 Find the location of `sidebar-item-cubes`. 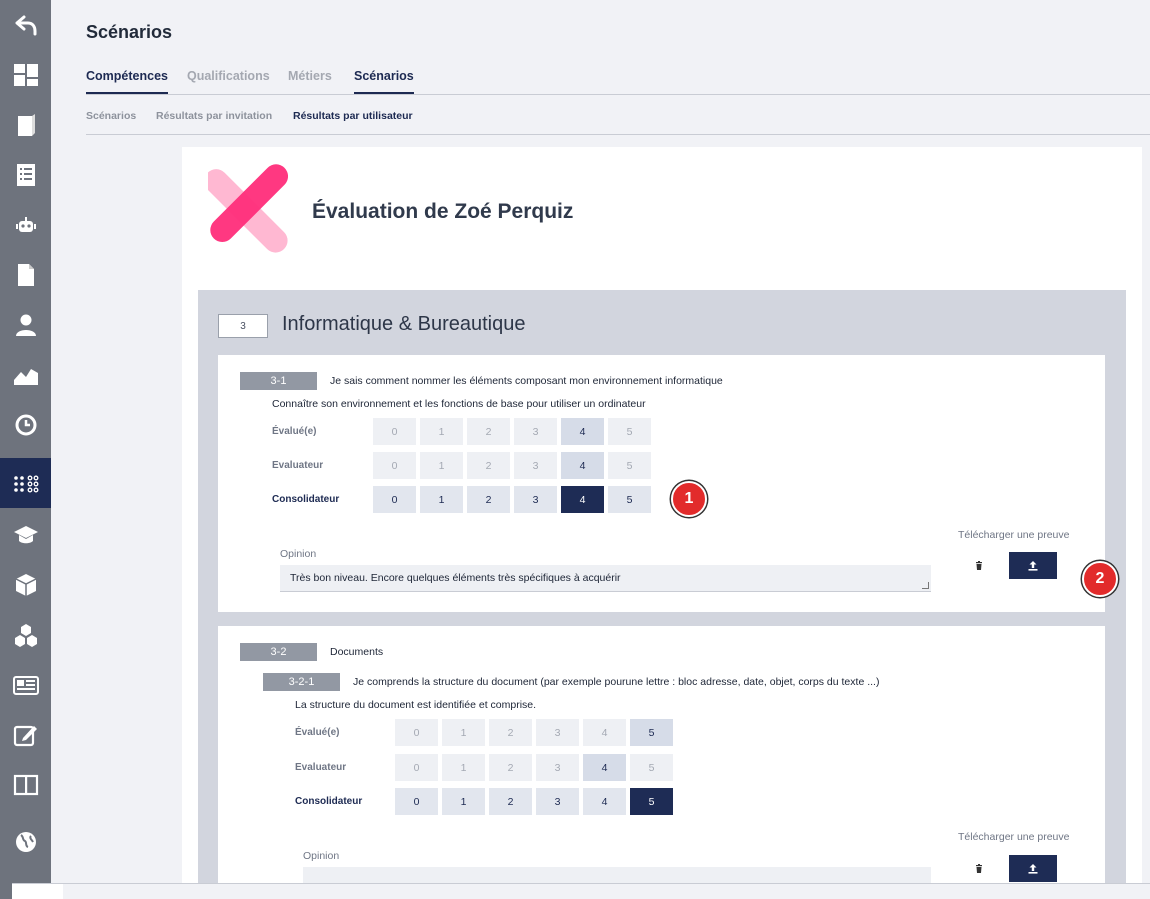

sidebar-item-cubes is located at coordinates (25, 635).